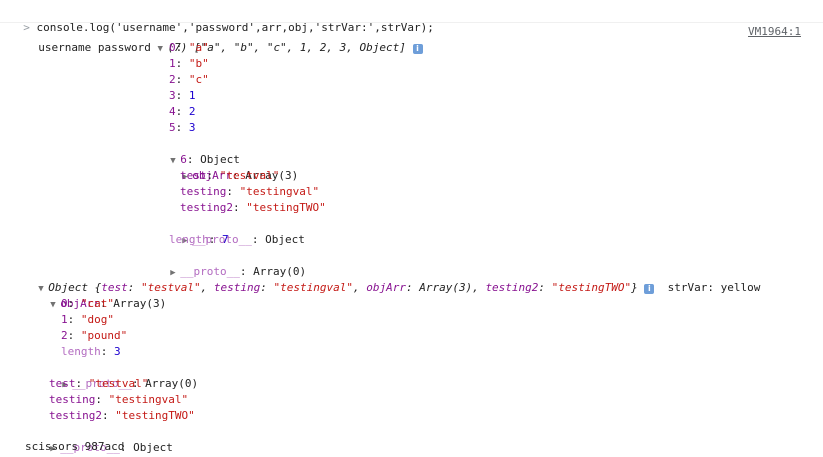 The height and width of the screenshot is (457, 823). I want to click on objarr-proto-row: ▶ __proto__: Array(0), so click(123, 375).